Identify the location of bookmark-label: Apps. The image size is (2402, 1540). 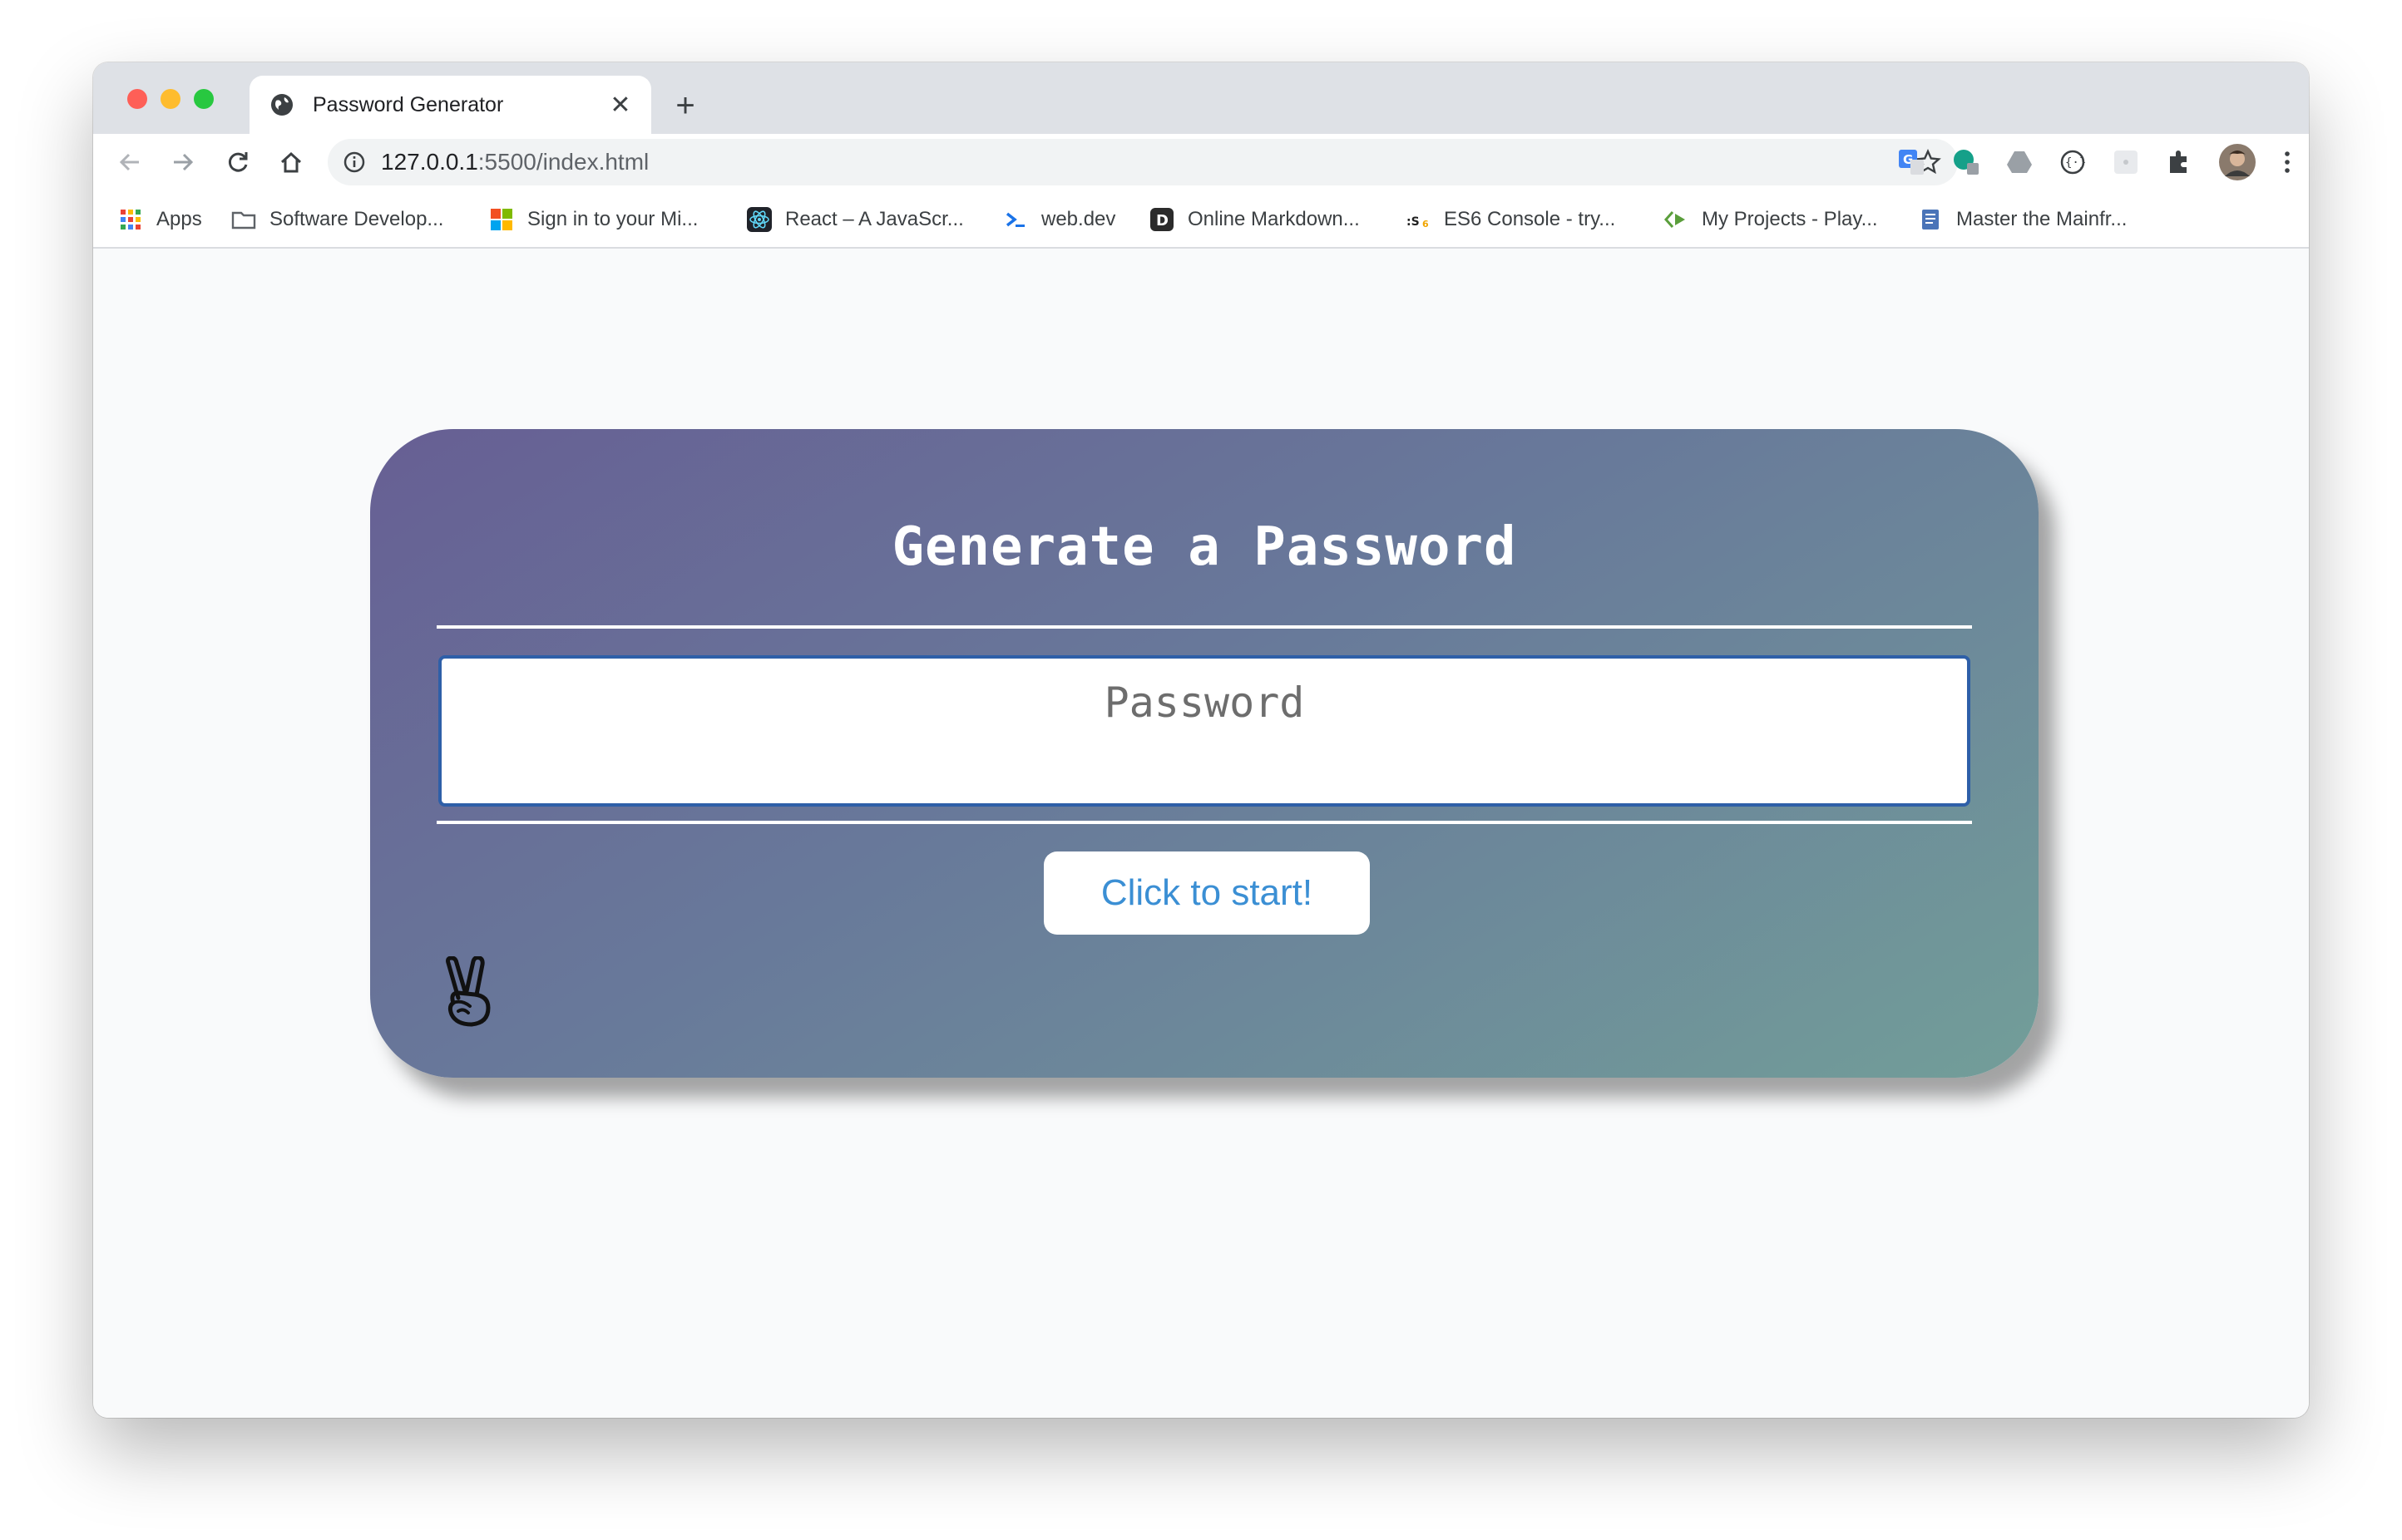
(179, 219).